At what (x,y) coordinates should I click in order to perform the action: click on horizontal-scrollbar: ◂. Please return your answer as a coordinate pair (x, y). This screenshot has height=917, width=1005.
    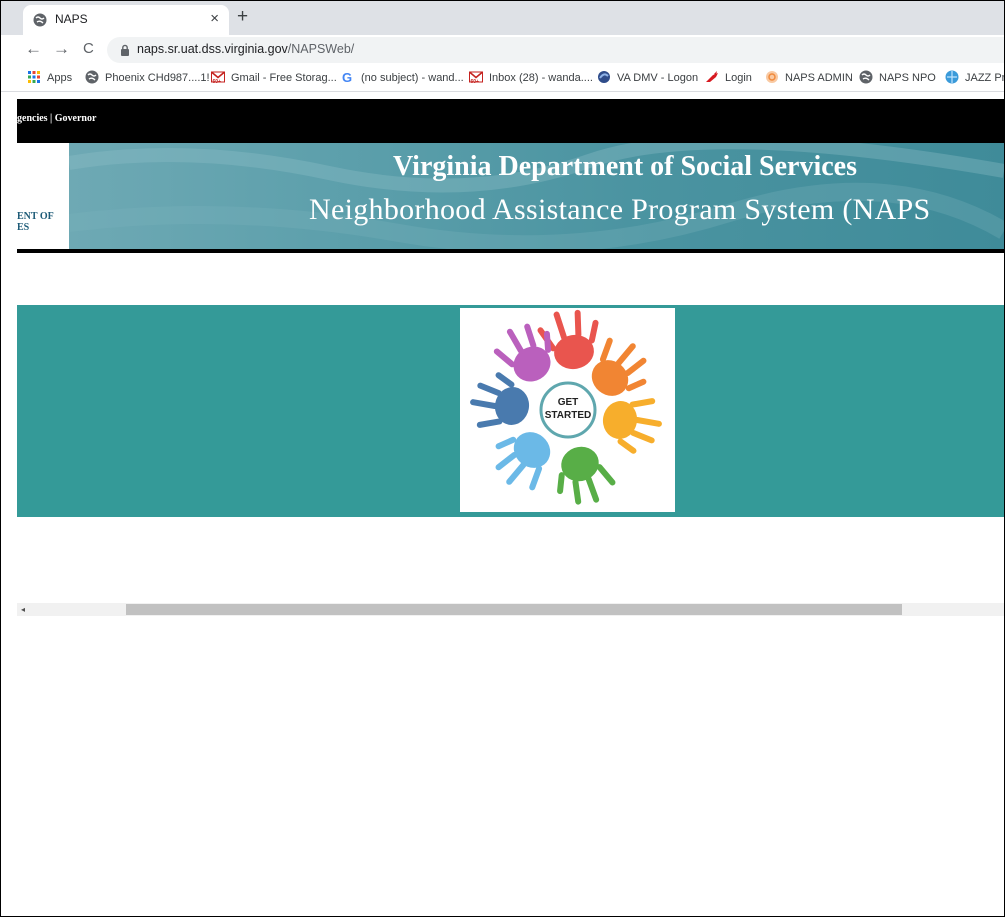
    Looking at the image, I should click on (510, 609).